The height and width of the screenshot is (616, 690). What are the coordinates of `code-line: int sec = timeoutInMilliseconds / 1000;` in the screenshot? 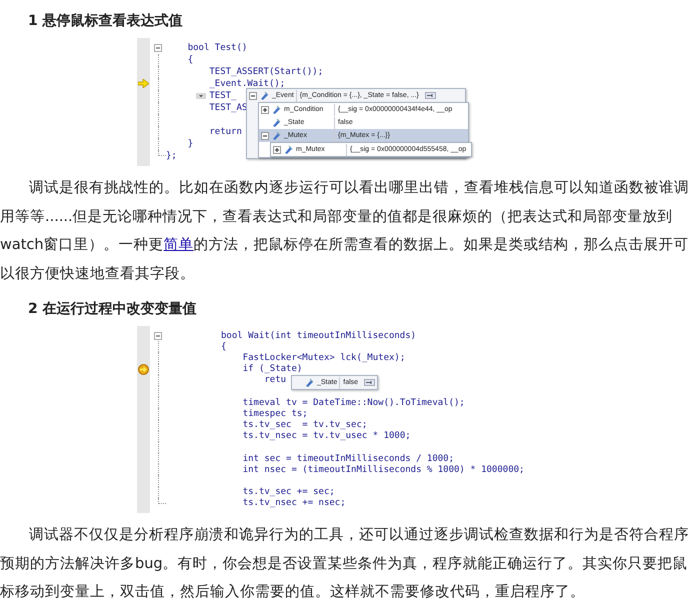 It's located at (348, 458).